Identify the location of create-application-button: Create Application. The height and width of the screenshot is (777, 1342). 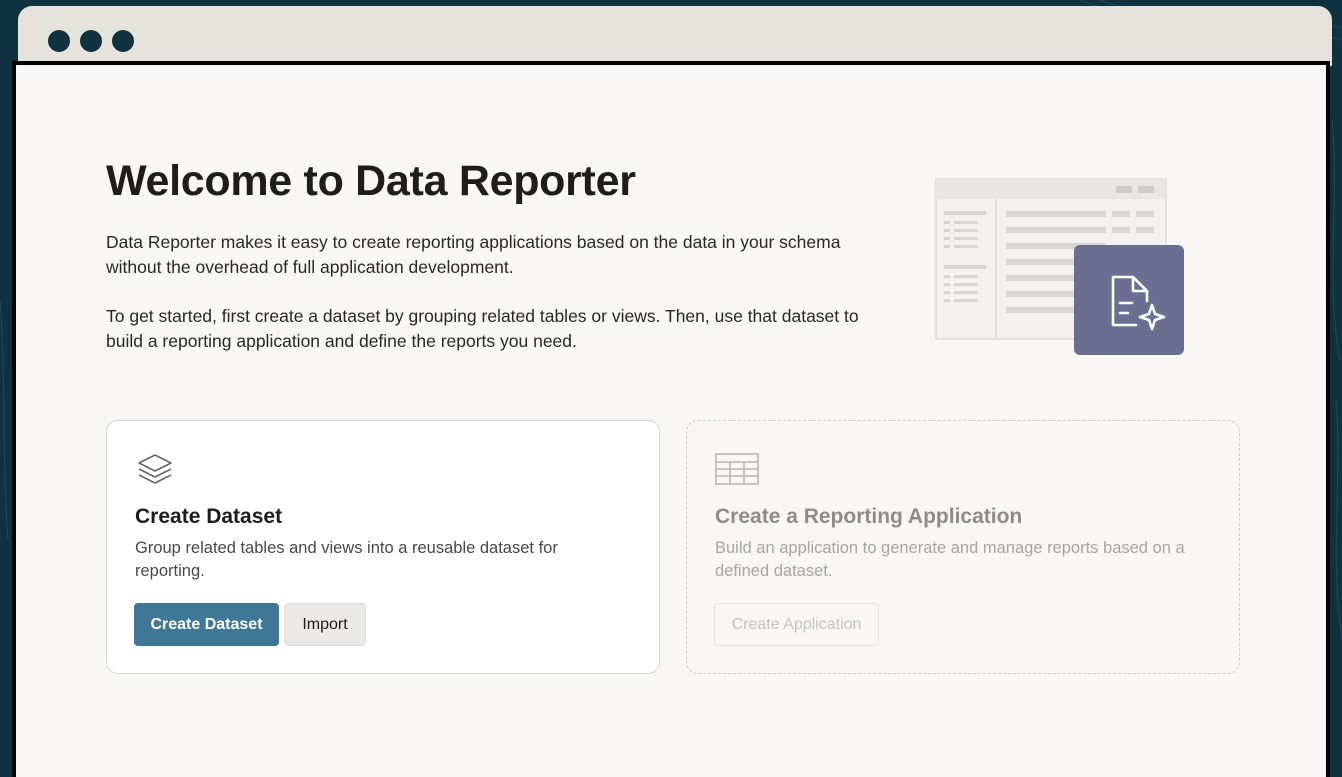
(796, 624).